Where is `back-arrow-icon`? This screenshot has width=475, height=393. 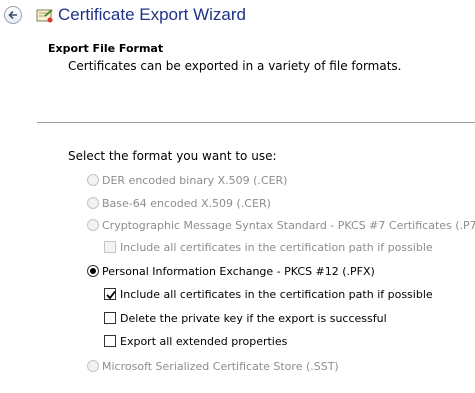
back-arrow-icon is located at coordinates (13, 15).